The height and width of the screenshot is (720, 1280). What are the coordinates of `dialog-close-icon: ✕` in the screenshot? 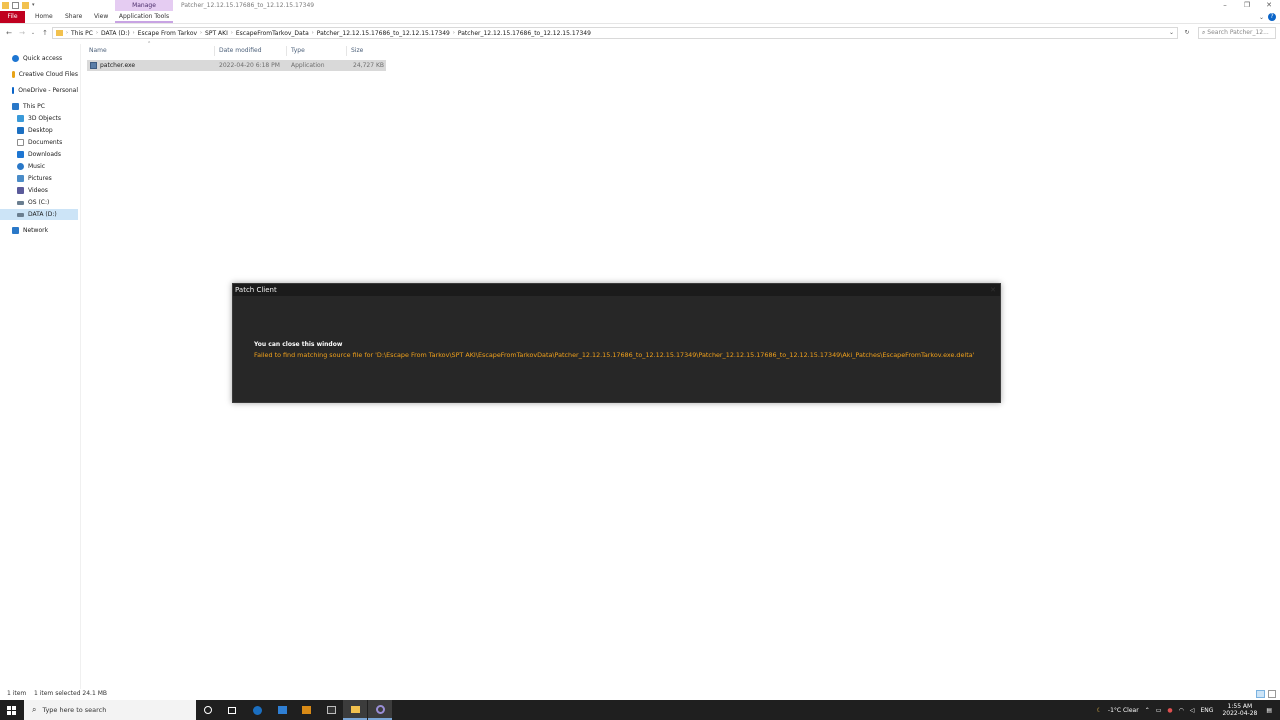 It's located at (993, 290).